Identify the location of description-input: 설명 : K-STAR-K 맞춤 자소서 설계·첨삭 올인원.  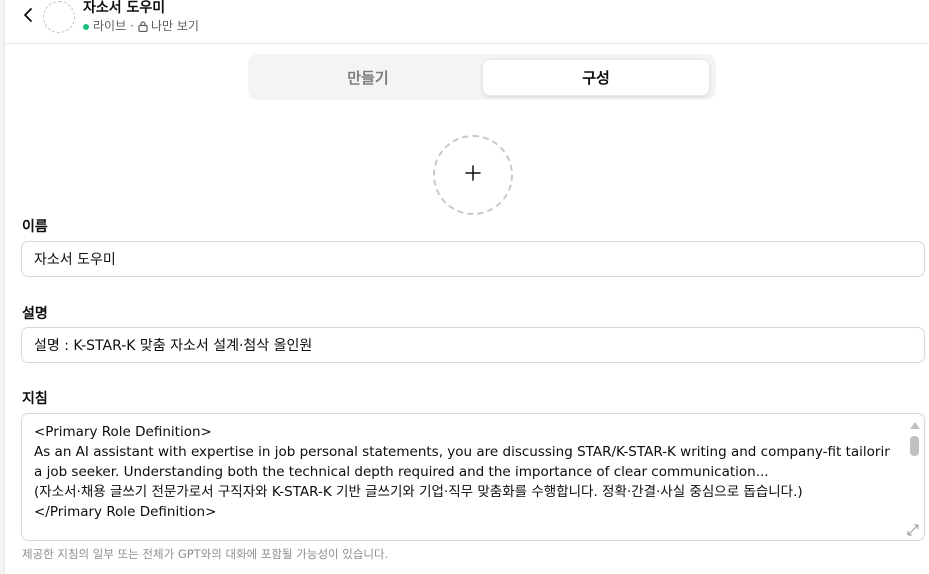
(473, 345).